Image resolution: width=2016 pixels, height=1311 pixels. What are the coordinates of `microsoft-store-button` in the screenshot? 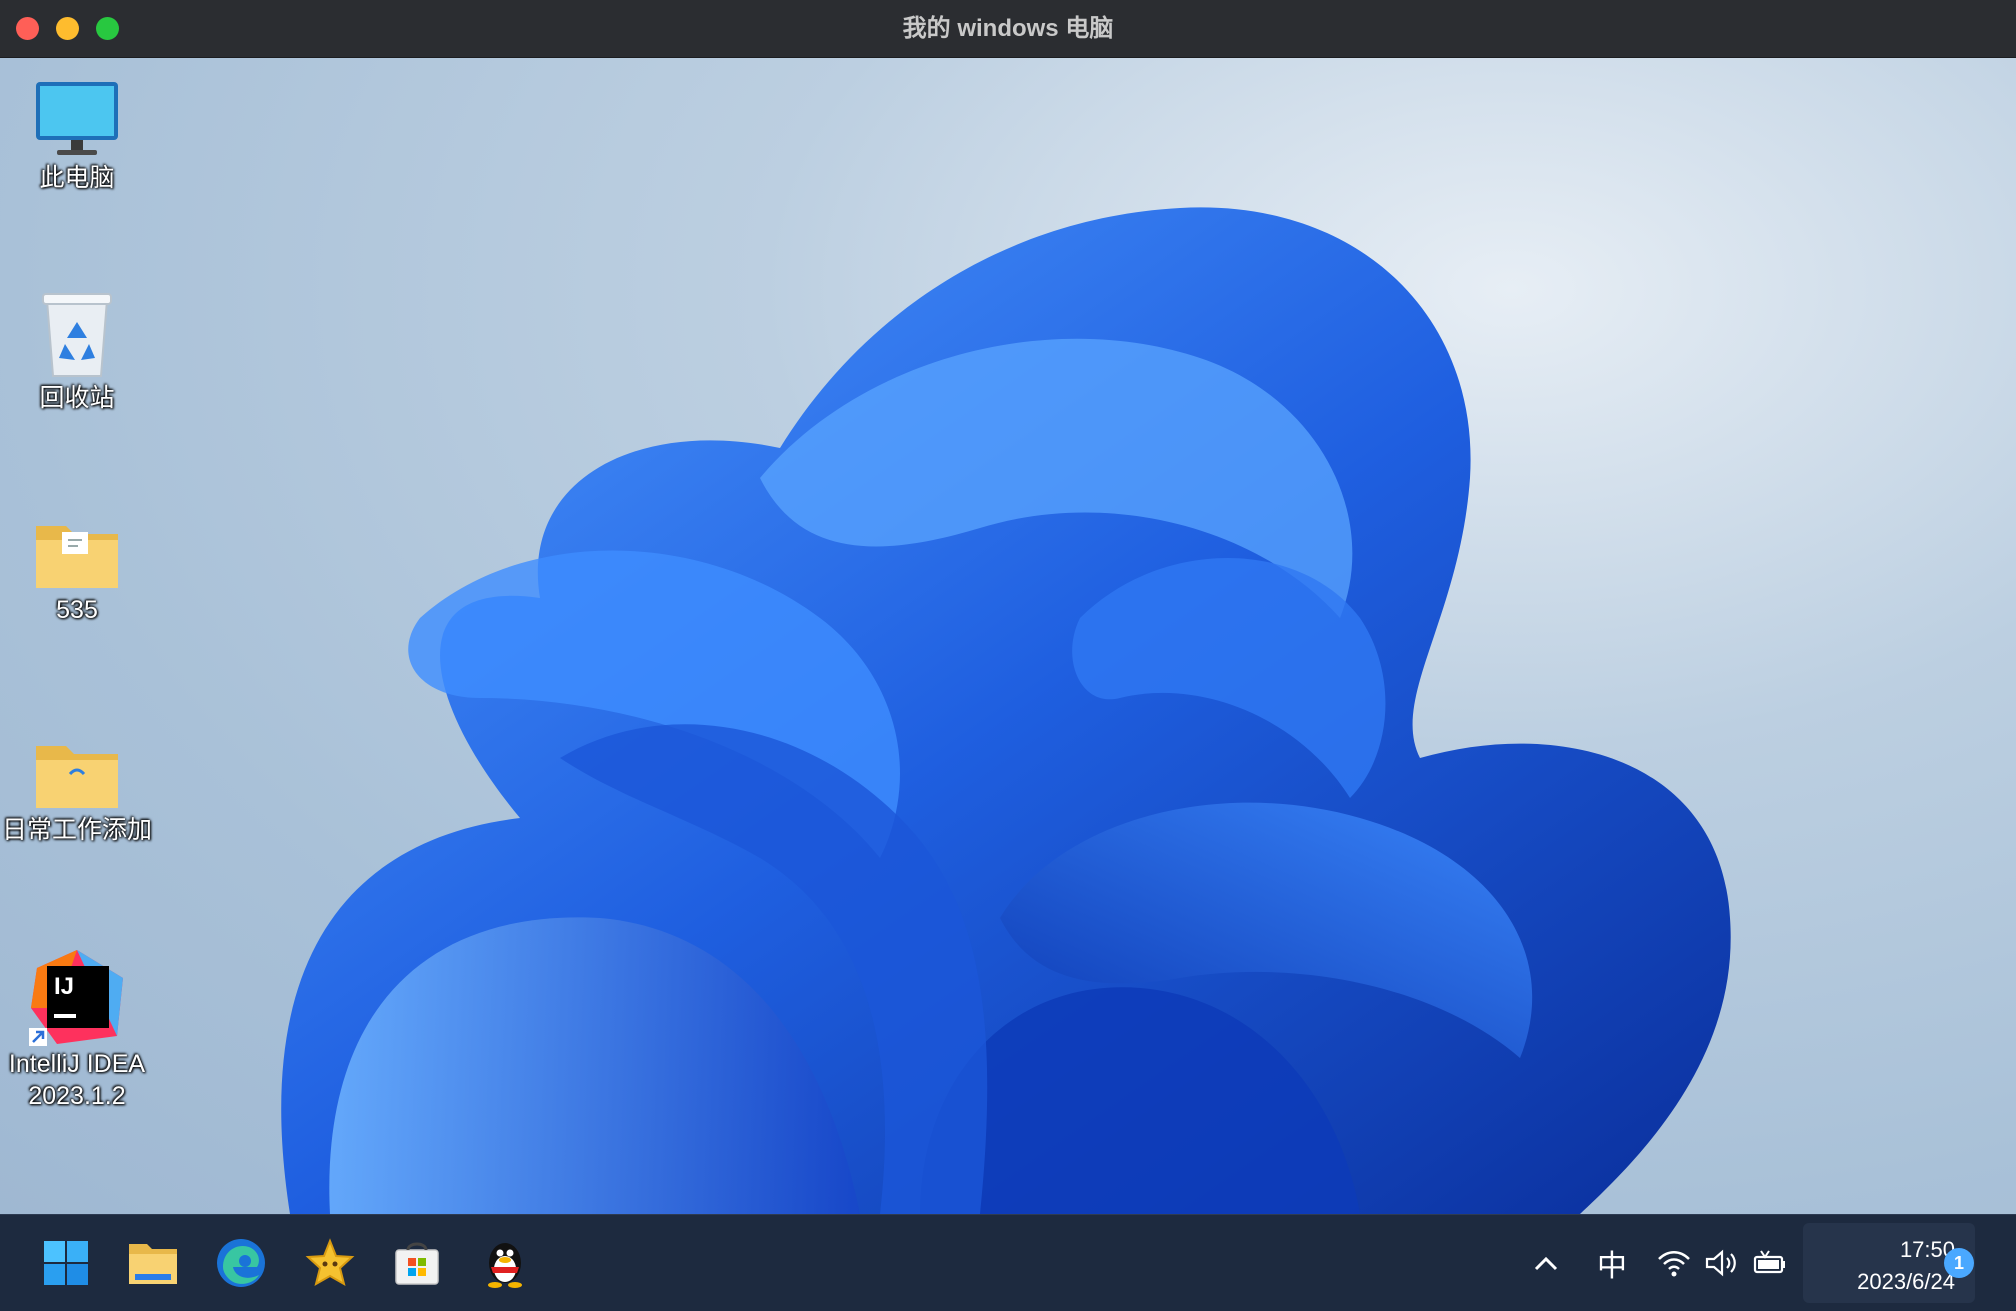 It's located at (417, 1263).